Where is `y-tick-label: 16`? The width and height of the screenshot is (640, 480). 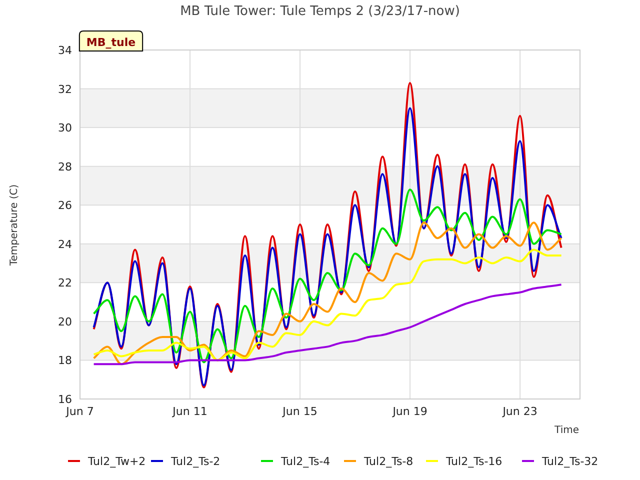
y-tick-label: 16 is located at coordinates (65, 399).